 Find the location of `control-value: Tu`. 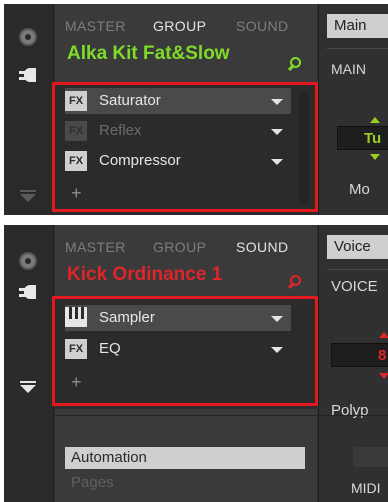

control-value: Tu is located at coordinates (373, 138).